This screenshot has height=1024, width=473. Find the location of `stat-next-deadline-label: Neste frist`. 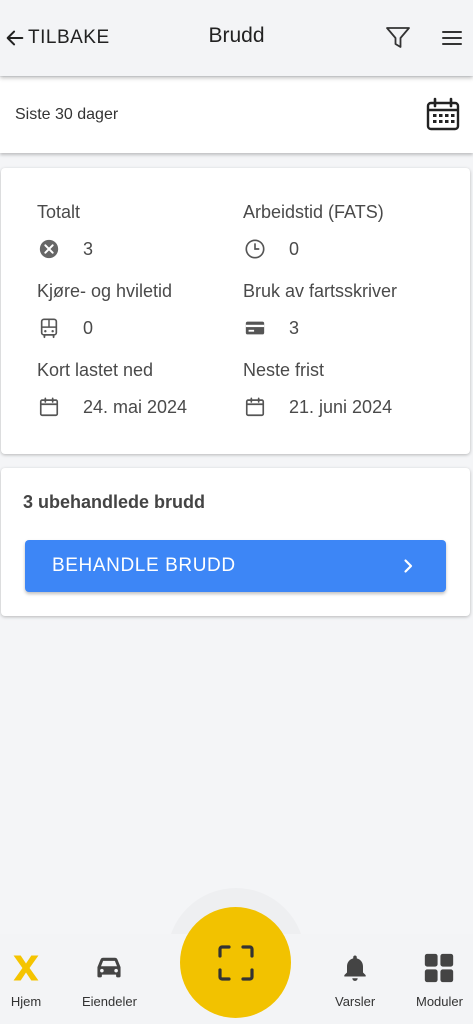

stat-next-deadline-label: Neste frist is located at coordinates (284, 370).